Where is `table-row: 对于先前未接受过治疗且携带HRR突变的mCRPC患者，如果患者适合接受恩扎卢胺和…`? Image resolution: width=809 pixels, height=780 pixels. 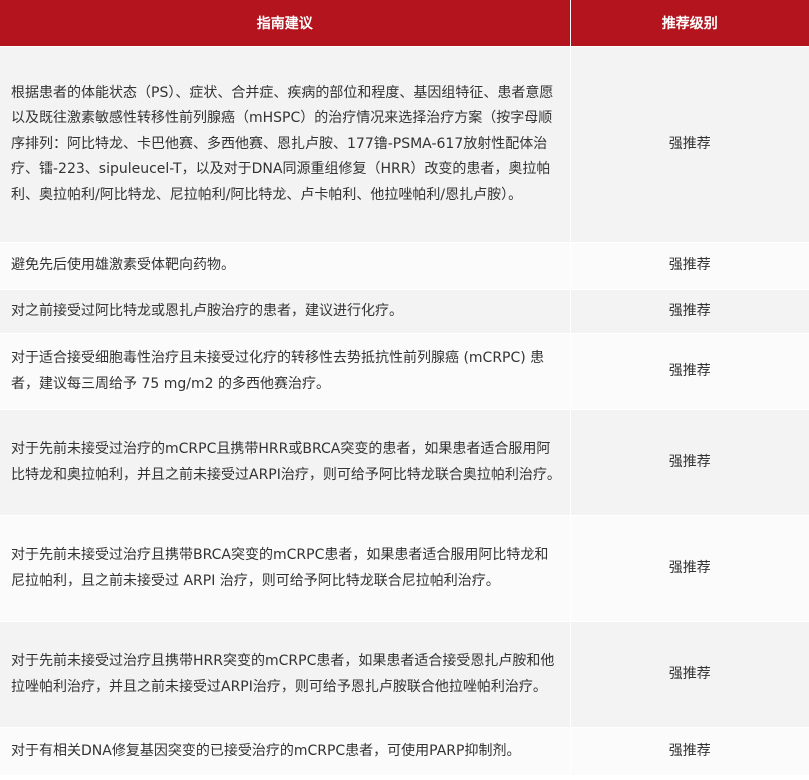 table-row: 对于先前未接受过治疗且携带HRR突变的mCRPC患者，如果患者适合接受恩扎卢胺和… is located at coordinates (404, 674).